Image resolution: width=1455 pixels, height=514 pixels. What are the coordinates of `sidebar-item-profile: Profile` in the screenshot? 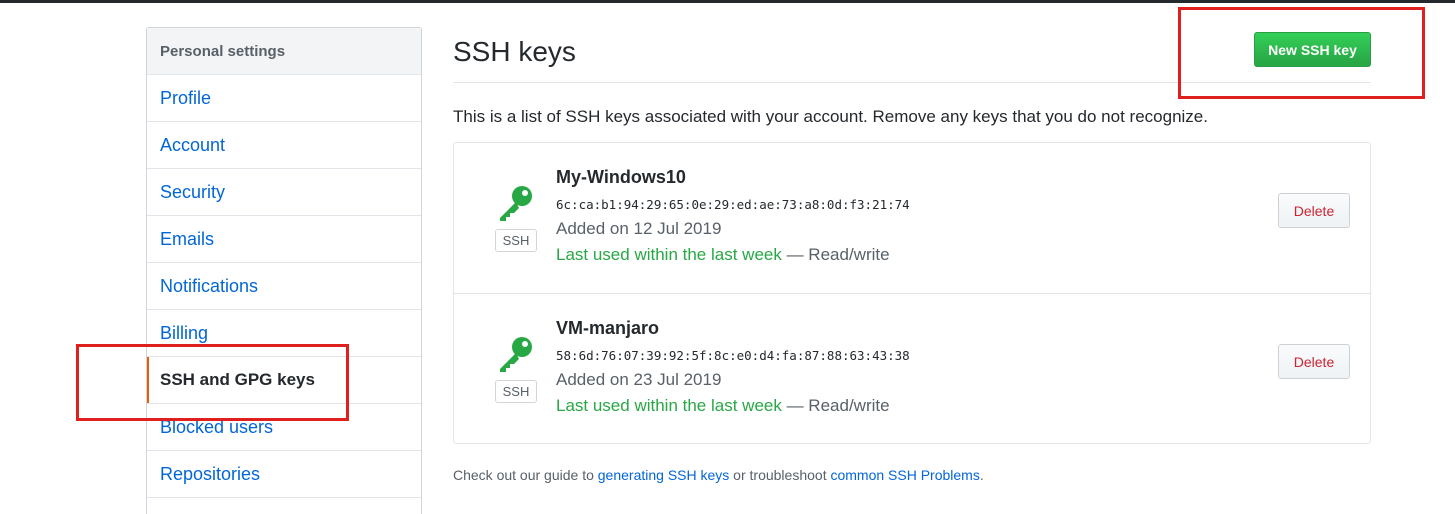 It's located at (284, 98).